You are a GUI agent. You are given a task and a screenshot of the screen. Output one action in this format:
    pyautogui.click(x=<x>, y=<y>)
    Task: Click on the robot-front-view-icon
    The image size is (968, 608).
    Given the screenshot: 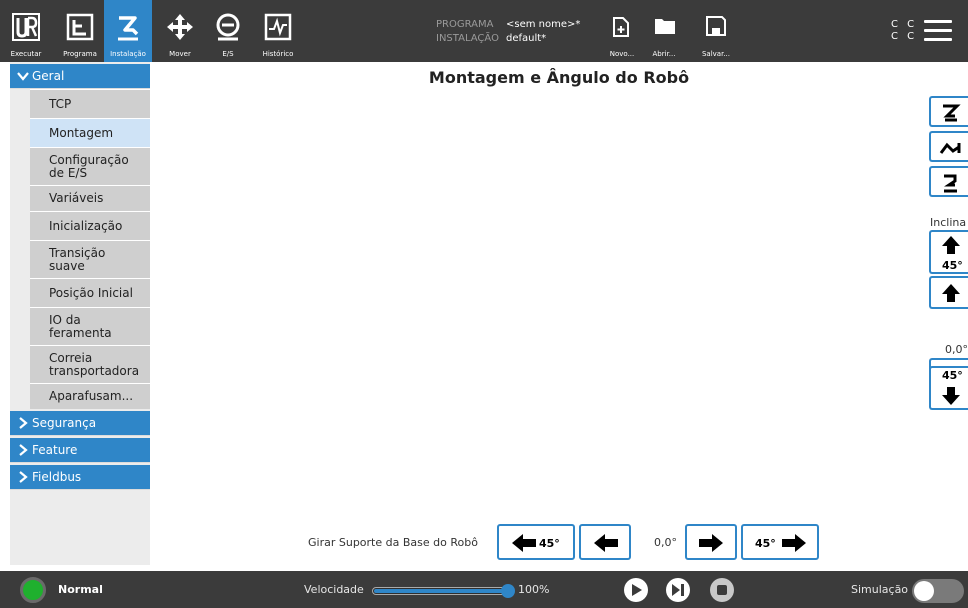 What is the action you would take?
    pyautogui.click(x=950, y=183)
    